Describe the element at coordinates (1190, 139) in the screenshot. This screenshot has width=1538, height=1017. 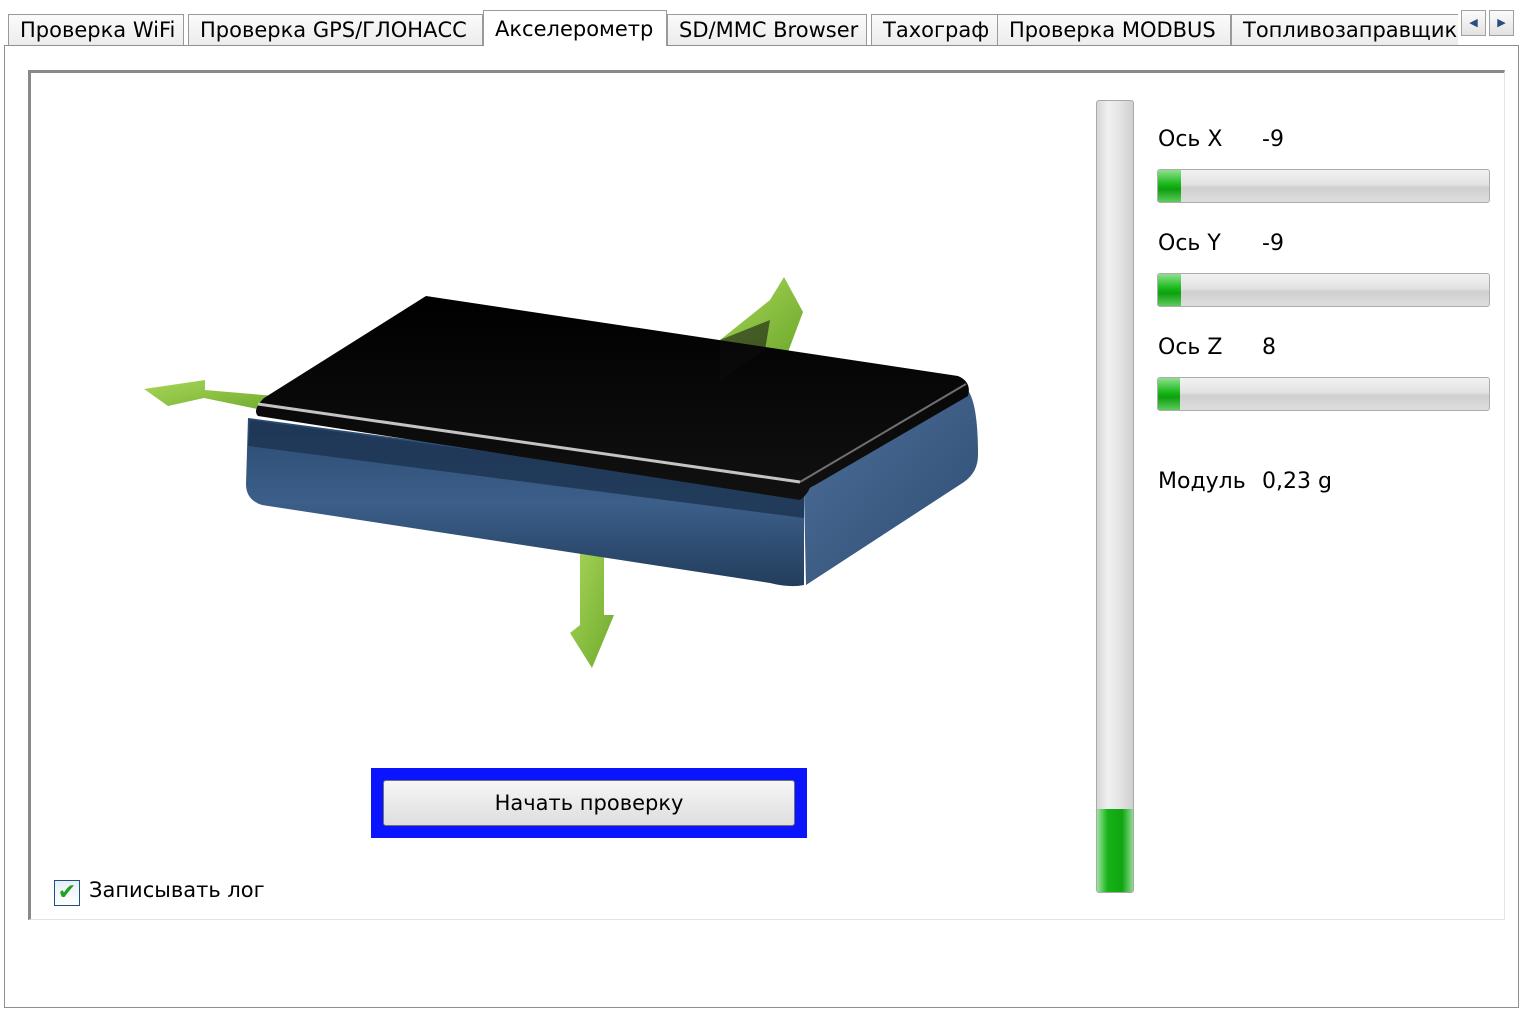
I see `axis-x-label: Ось X` at that location.